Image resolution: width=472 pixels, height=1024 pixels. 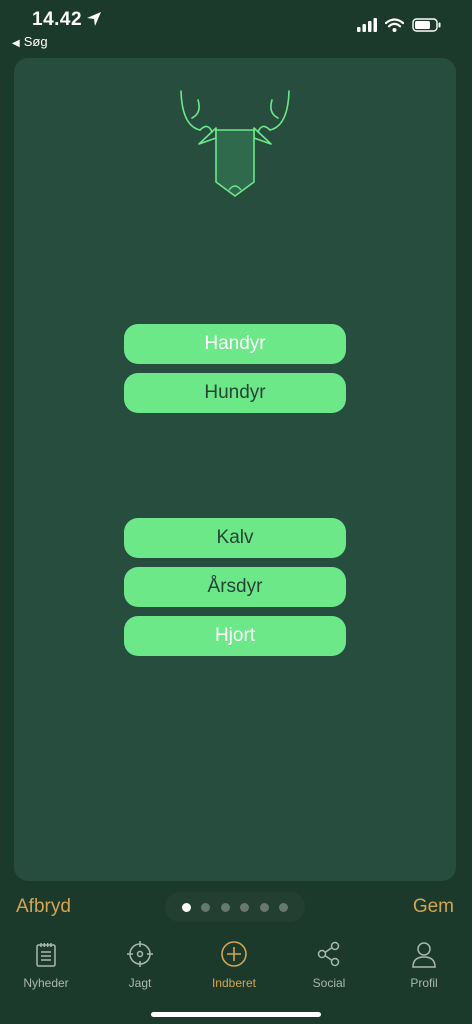 What do you see at coordinates (46, 983) in the screenshot?
I see `tab-label: Nyheder` at bounding box center [46, 983].